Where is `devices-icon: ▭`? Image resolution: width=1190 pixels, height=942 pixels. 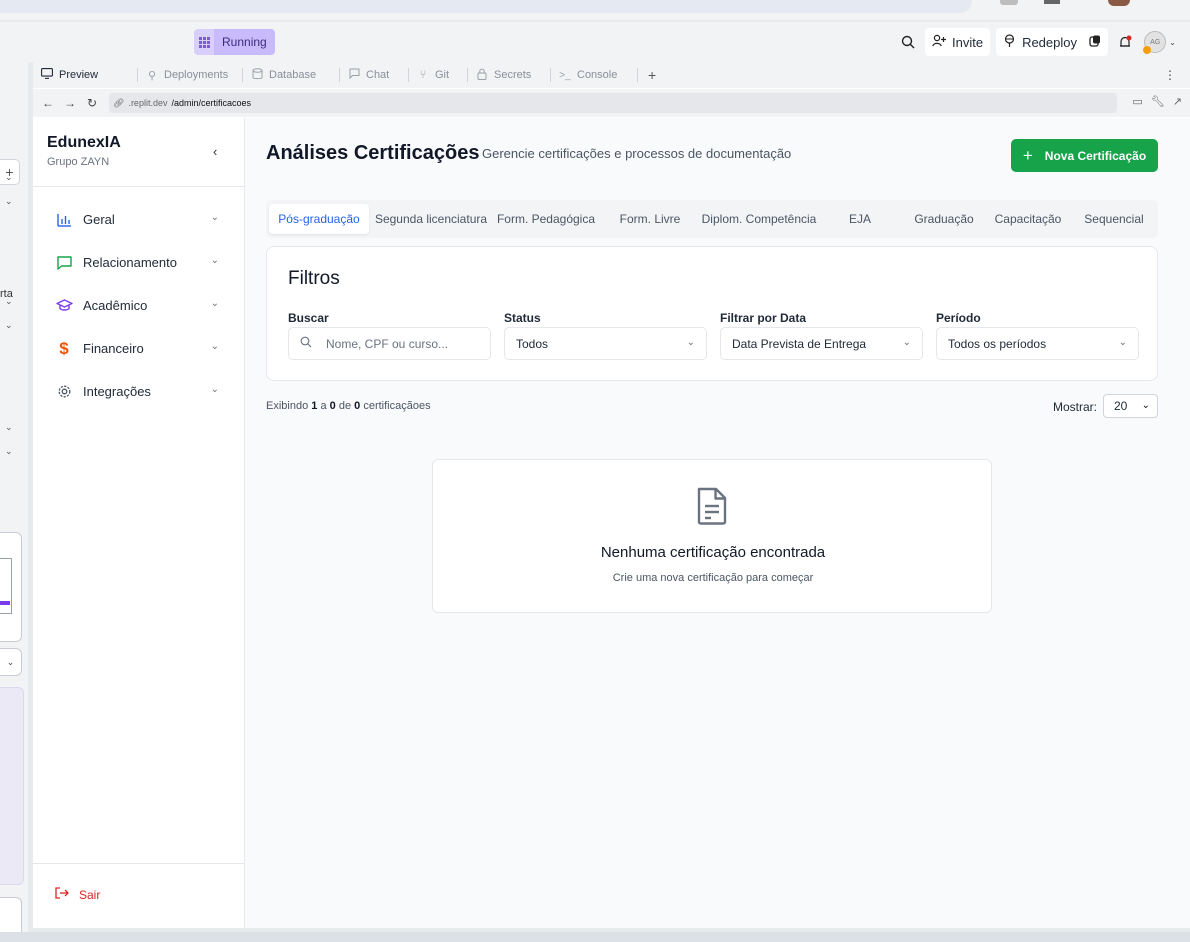 devices-icon: ▭ is located at coordinates (1137, 101).